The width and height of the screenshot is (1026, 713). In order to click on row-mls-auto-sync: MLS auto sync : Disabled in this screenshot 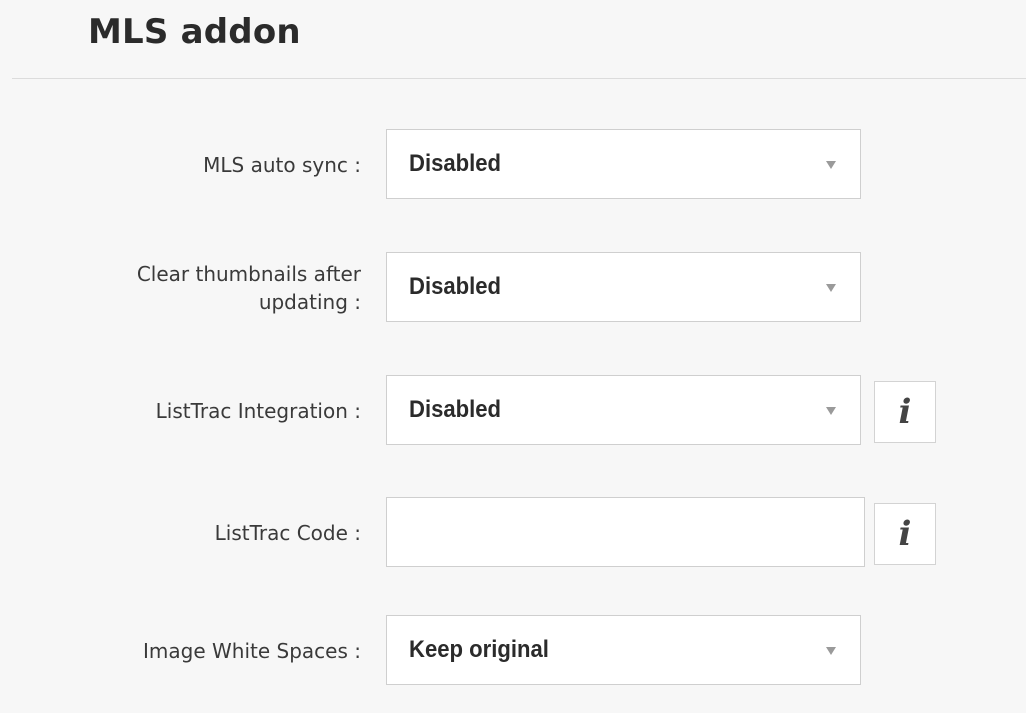, I will do `click(513, 165)`.